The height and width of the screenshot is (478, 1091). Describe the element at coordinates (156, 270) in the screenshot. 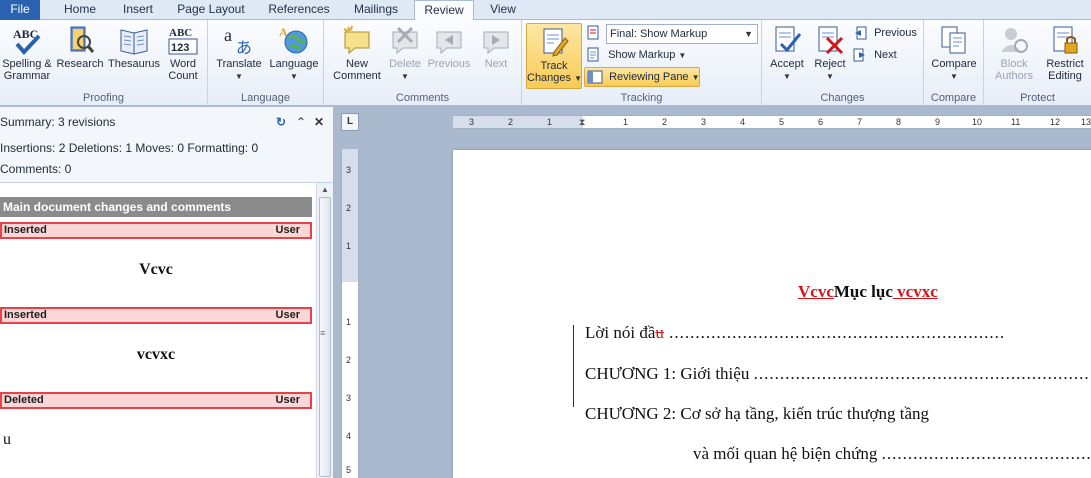

I see `revision-text: Vcvc` at that location.